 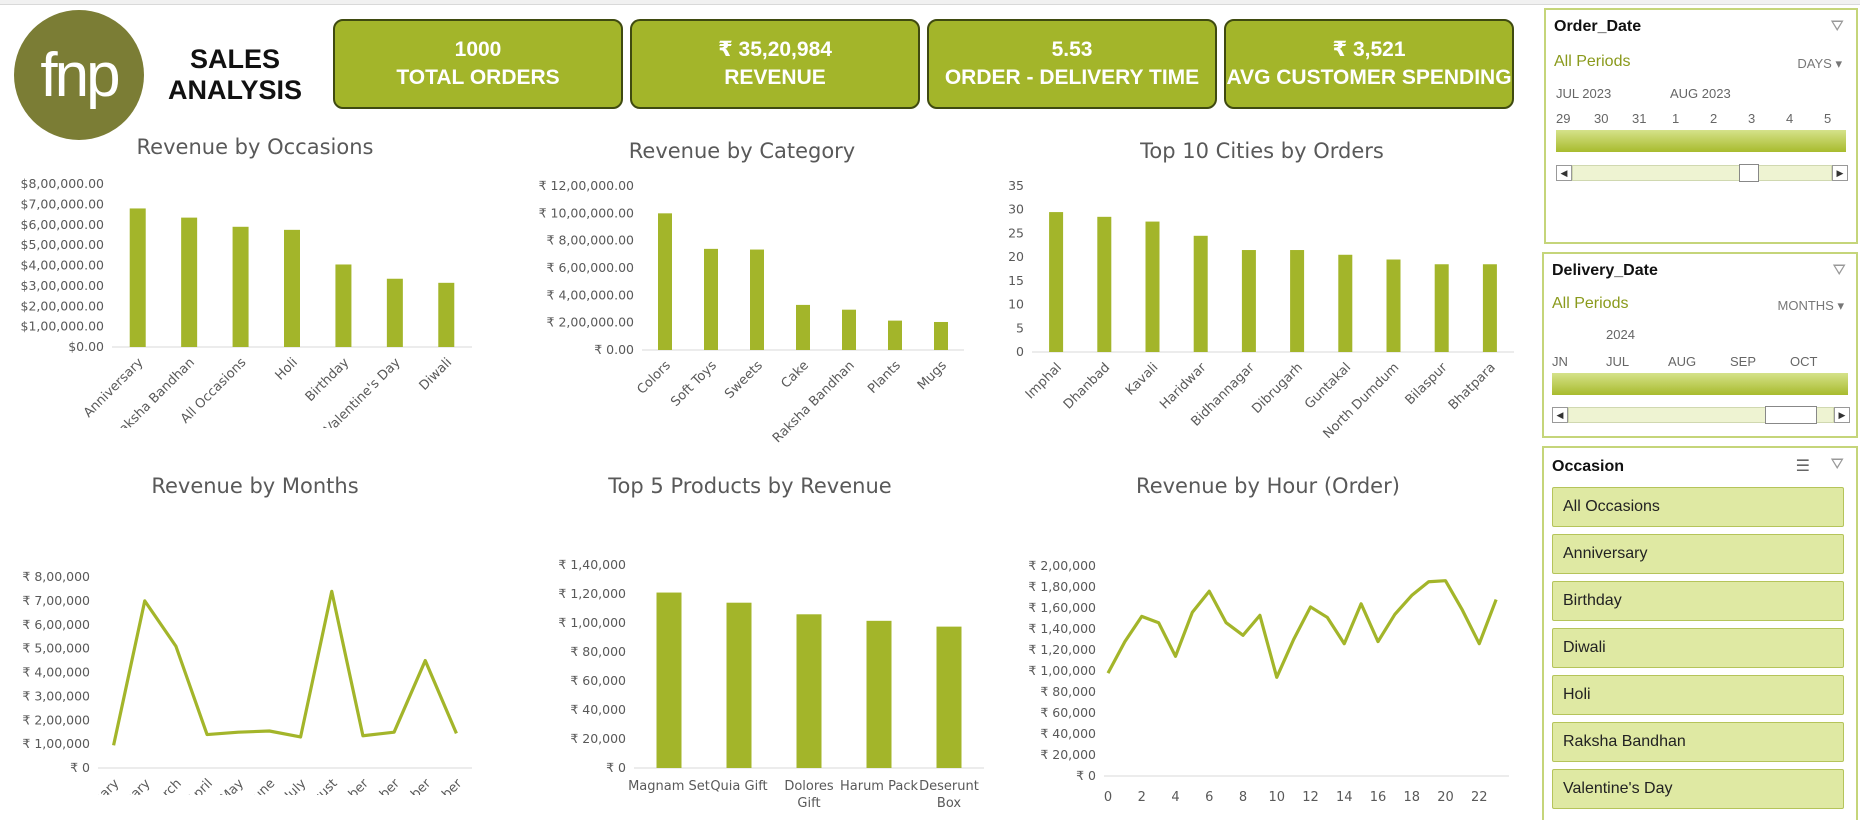 I want to click on y-tick-label: ₹ 10,00,000.00, so click(x=586, y=212).